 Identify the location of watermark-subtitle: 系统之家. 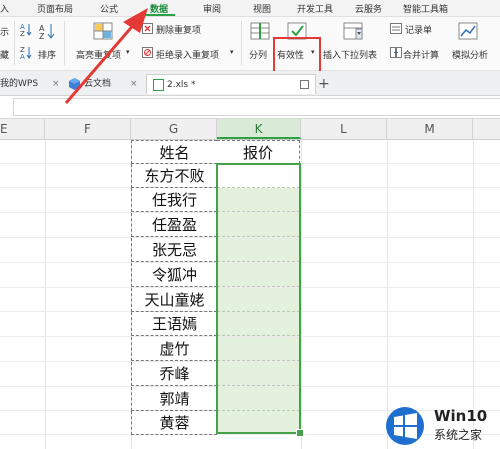
(458, 435).